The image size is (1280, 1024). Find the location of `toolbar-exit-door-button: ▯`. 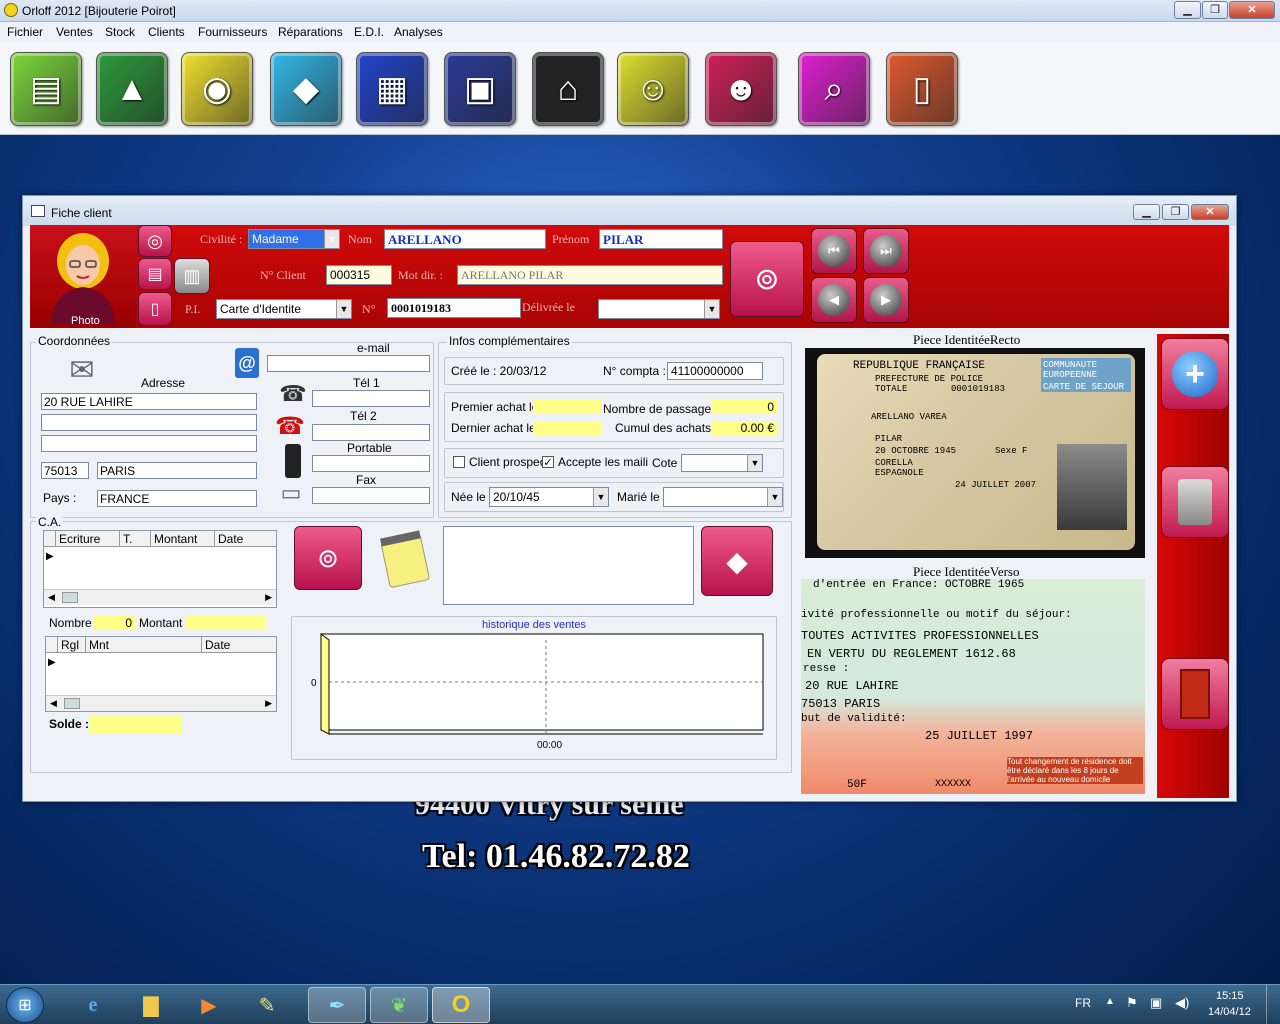

toolbar-exit-door-button: ▯ is located at coordinates (922, 89).